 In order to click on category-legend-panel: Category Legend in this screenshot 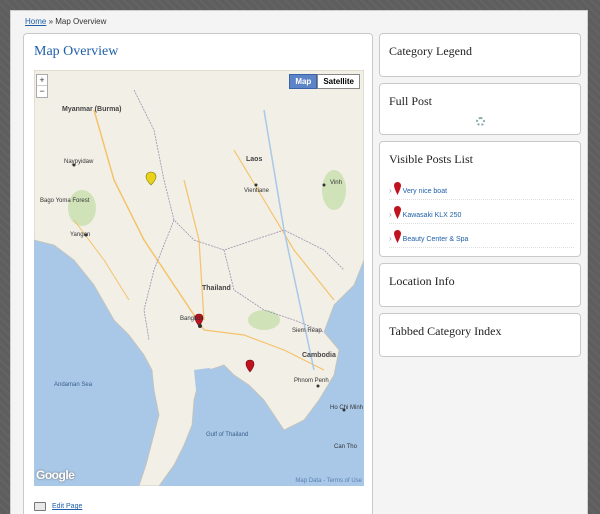, I will do `click(480, 55)`.